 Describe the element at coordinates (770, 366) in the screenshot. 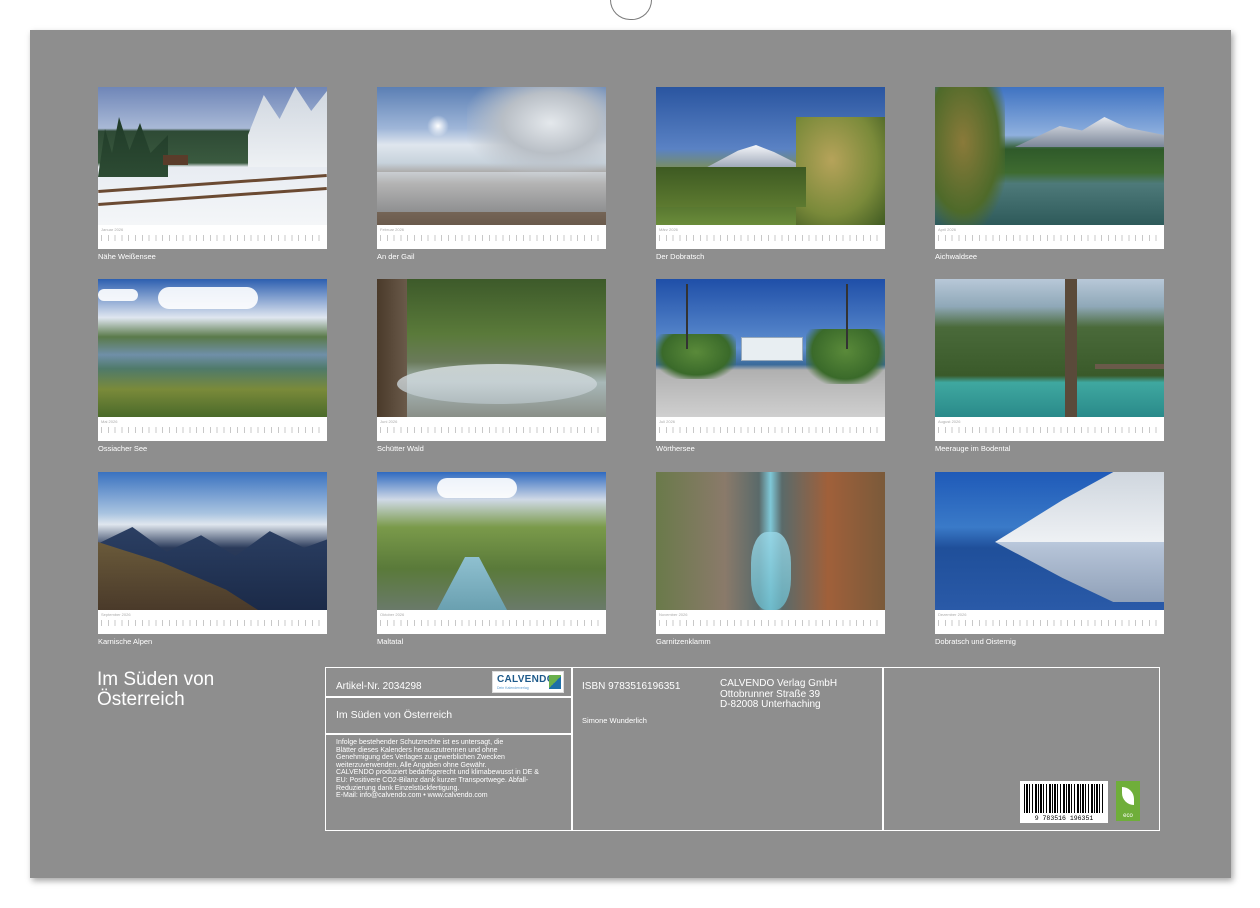

I see `month-thumbnail-july: Juli 2026 Wörthersee` at that location.